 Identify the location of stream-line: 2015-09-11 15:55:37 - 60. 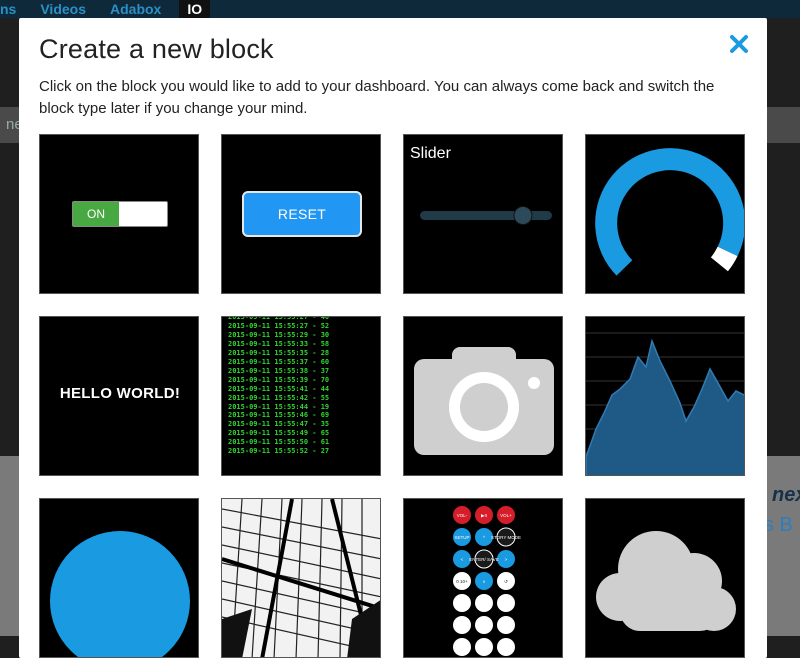
(279, 361).